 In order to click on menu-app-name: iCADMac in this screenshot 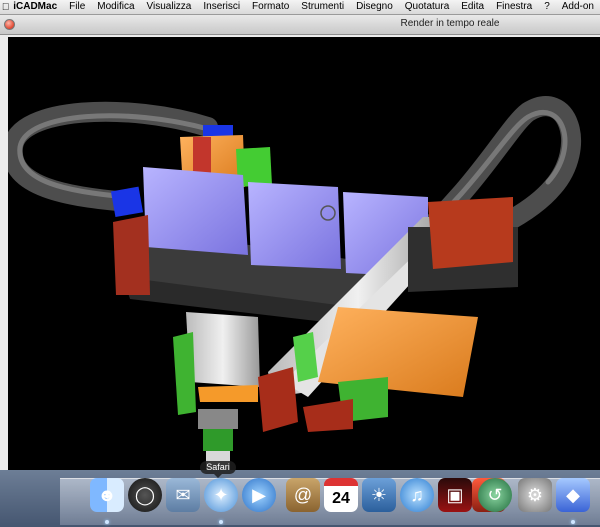, I will do `click(37, 7)`.